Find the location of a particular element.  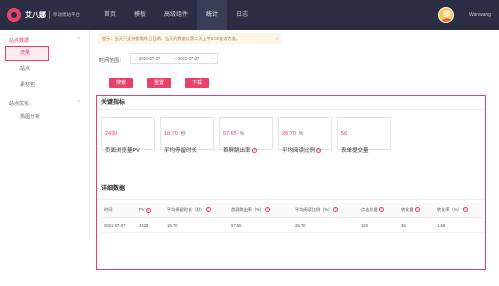

table-header-cell: 平均停留时长（秒）? is located at coordinates (189, 210).